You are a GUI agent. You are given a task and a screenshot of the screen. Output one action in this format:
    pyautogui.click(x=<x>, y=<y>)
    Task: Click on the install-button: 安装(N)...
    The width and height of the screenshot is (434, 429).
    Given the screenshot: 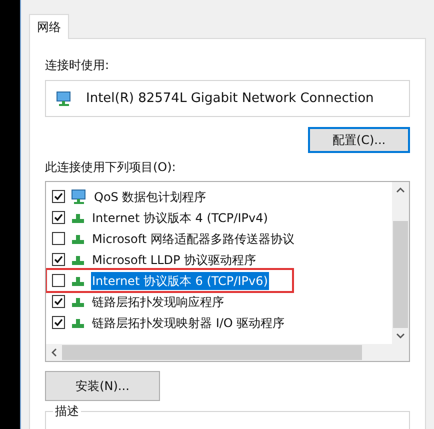 What is the action you would take?
    pyautogui.click(x=102, y=386)
    